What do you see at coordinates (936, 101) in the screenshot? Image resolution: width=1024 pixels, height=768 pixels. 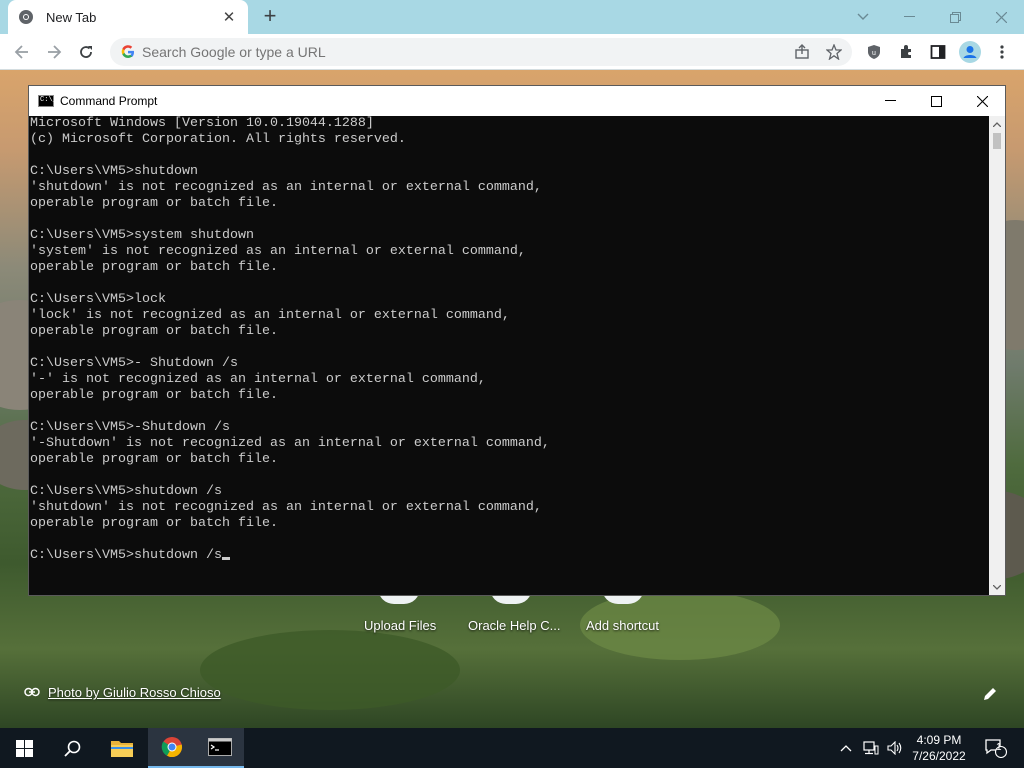 I see `cmd-maximize-button` at bounding box center [936, 101].